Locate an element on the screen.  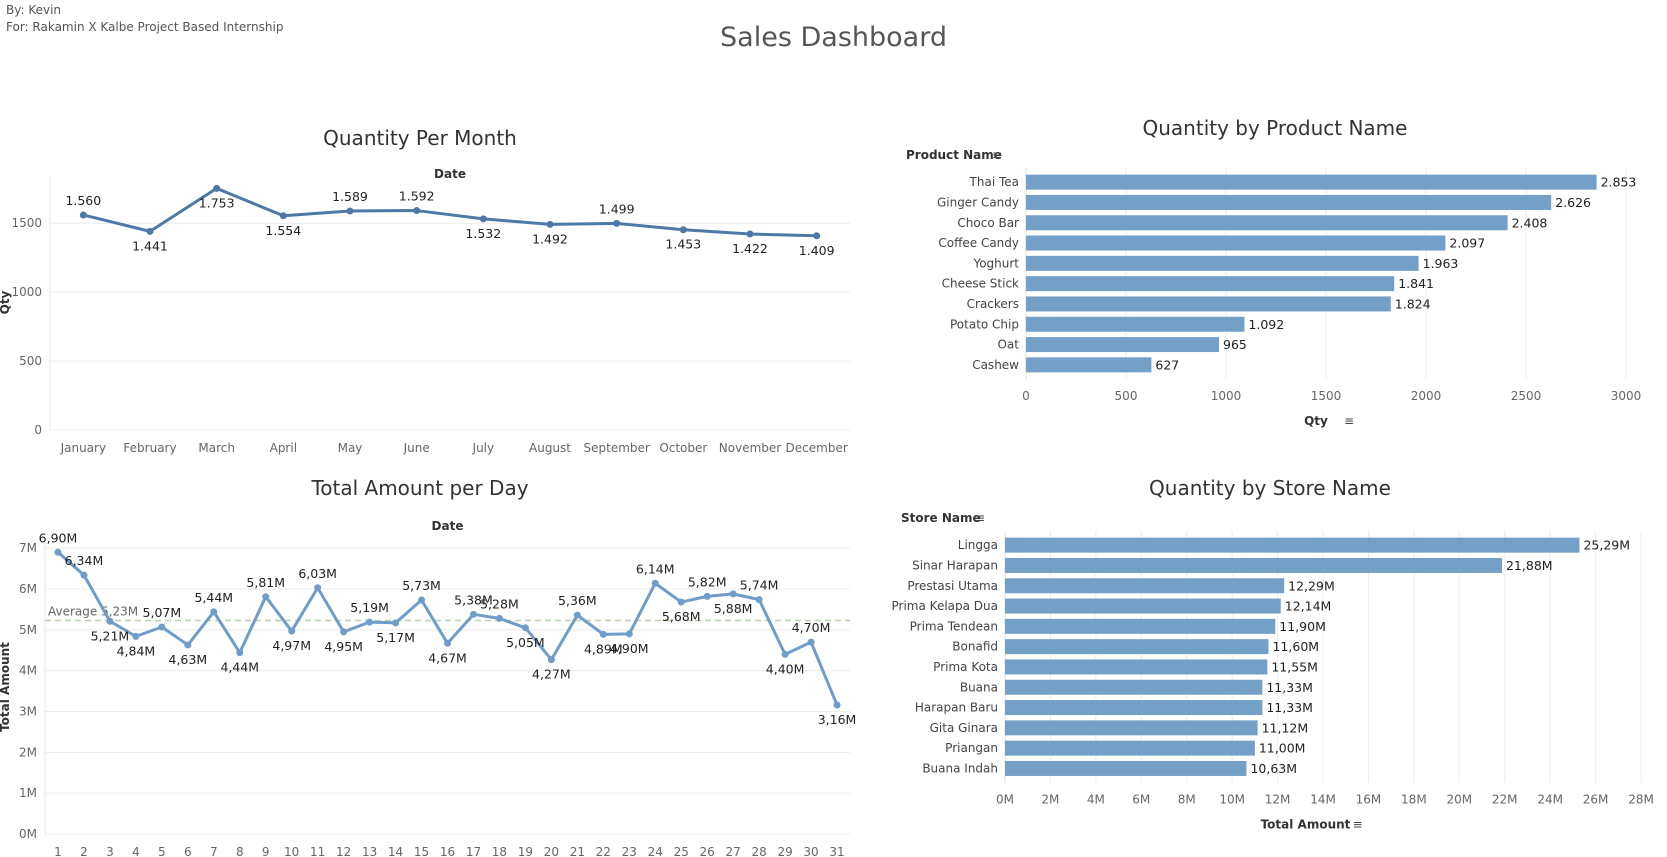
qty_store-category-label: Harapan Baru is located at coordinates (956, 708).